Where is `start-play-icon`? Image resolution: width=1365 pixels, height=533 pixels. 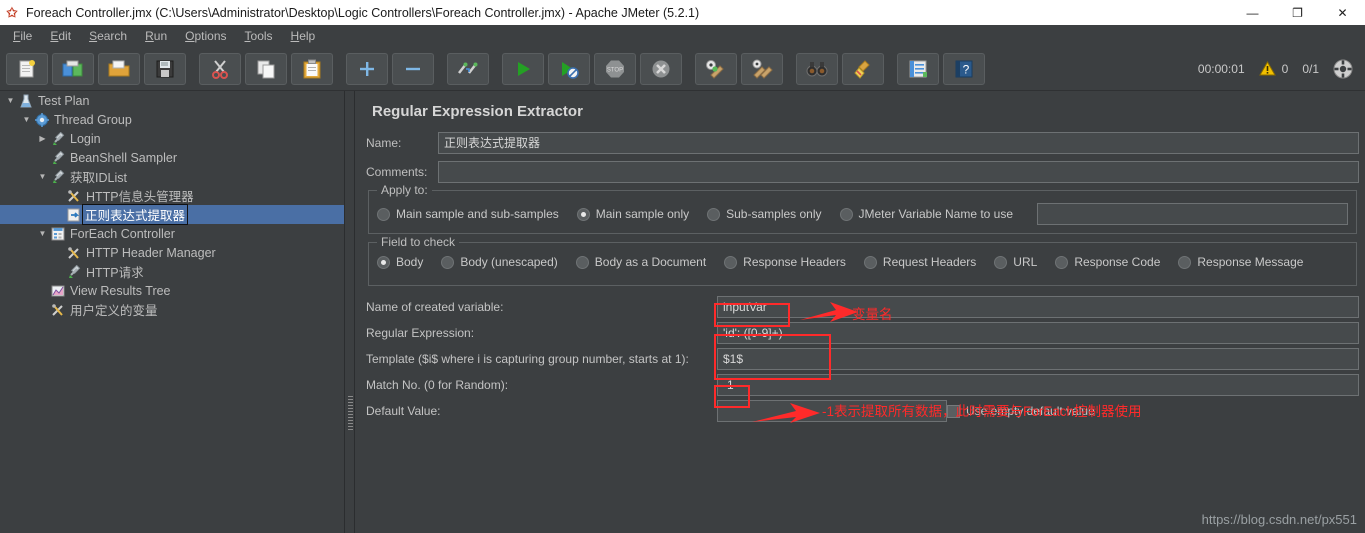
start-play-icon is located at coordinates (523, 68).